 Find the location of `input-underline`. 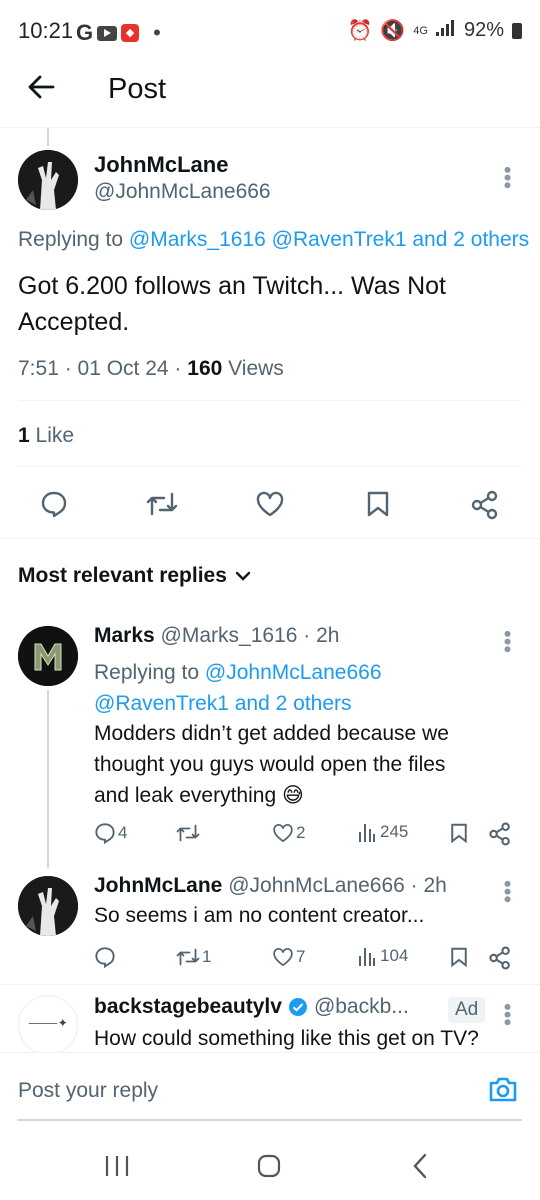

input-underline is located at coordinates (270, 1120).